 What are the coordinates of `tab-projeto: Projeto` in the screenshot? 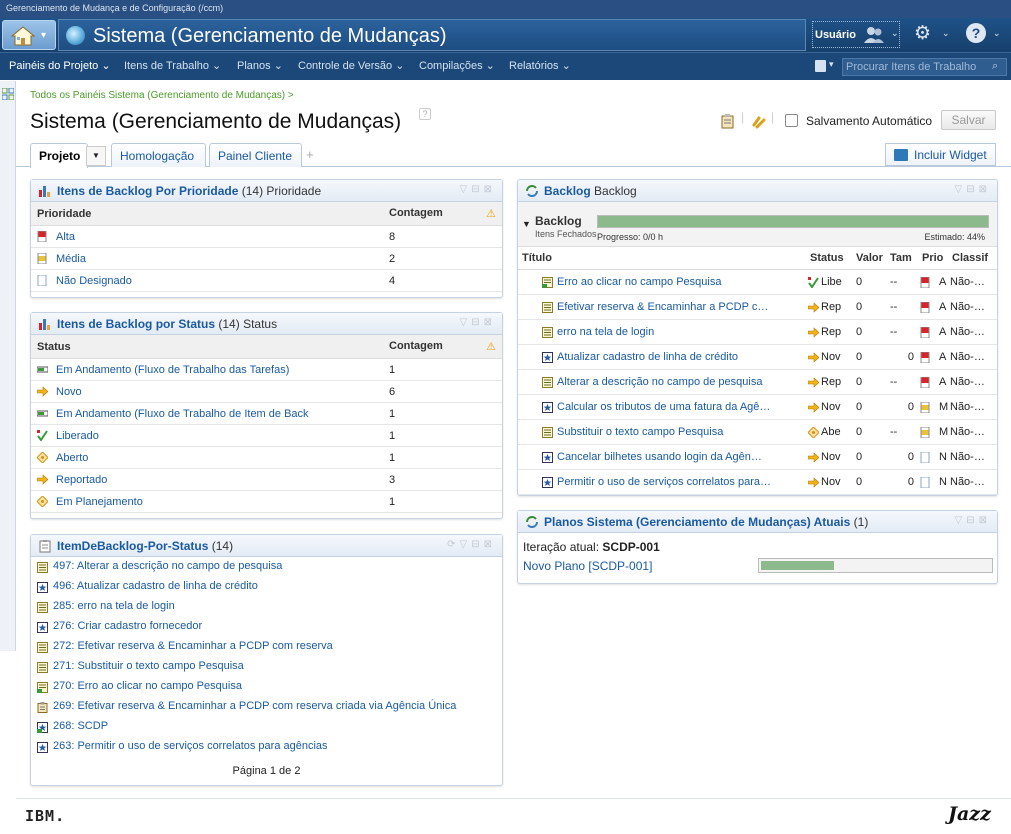 It's located at (59, 155).